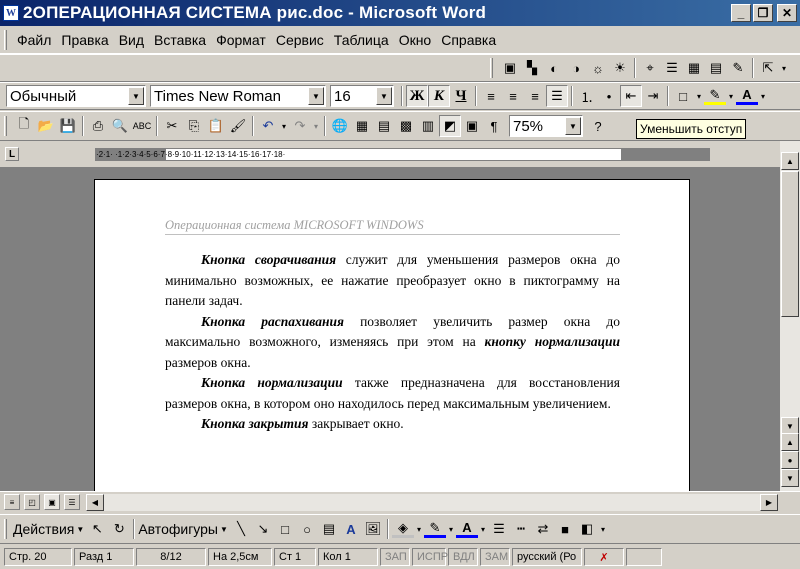 This screenshot has width=800, height=569. I want to click on next-page-button: ▼, so click(790, 478).